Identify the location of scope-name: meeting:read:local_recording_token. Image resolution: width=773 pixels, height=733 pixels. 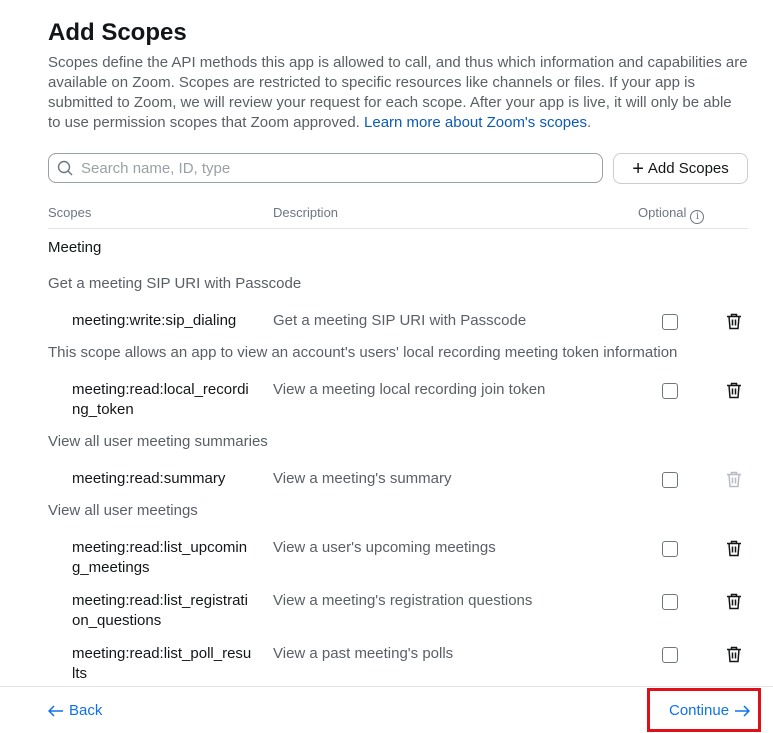
(160, 399).